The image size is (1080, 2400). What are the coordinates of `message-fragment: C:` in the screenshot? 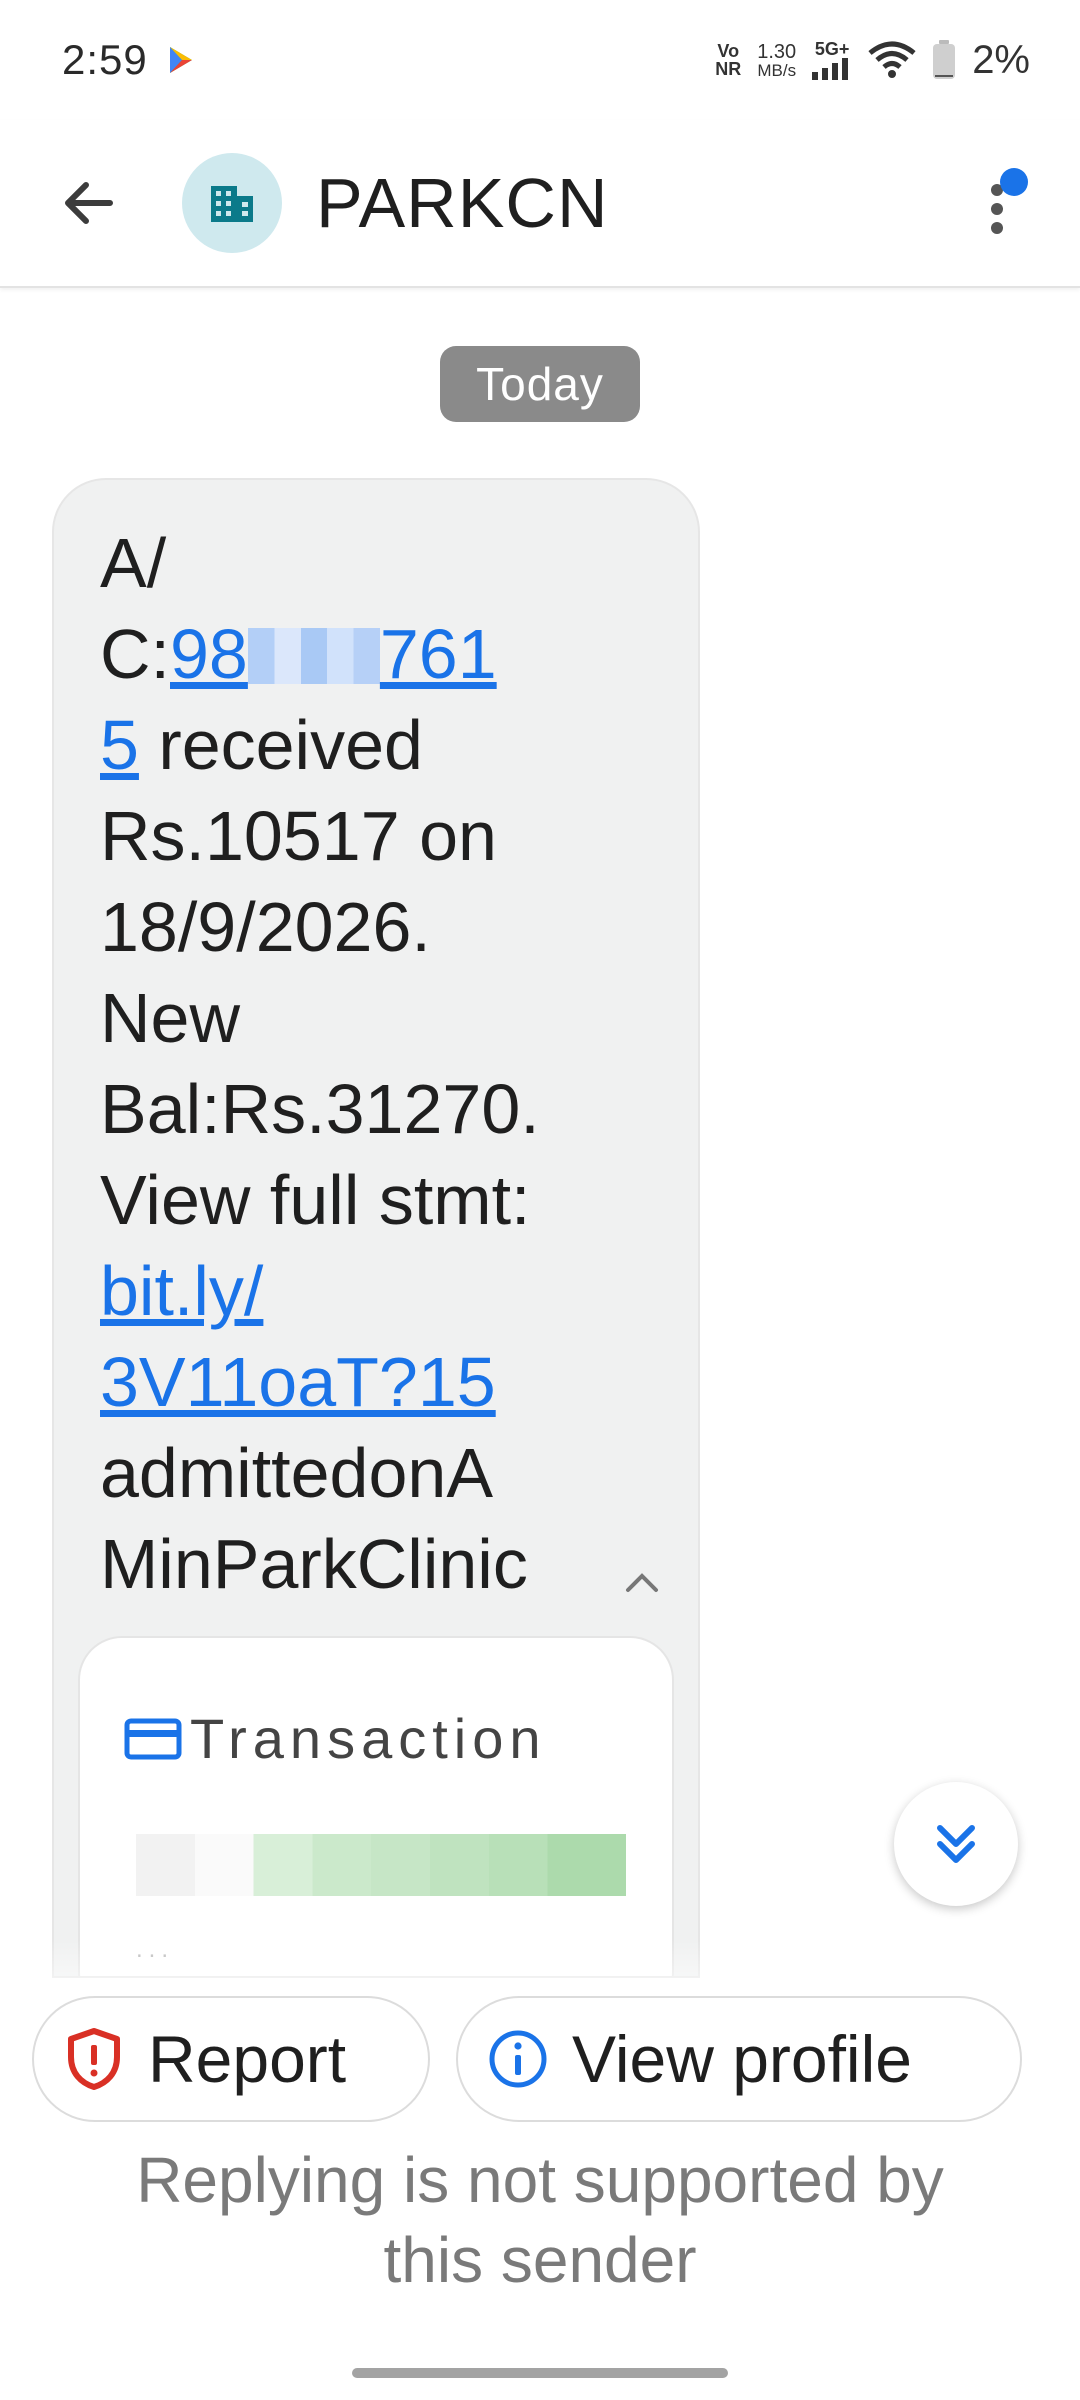 It's located at (135, 654).